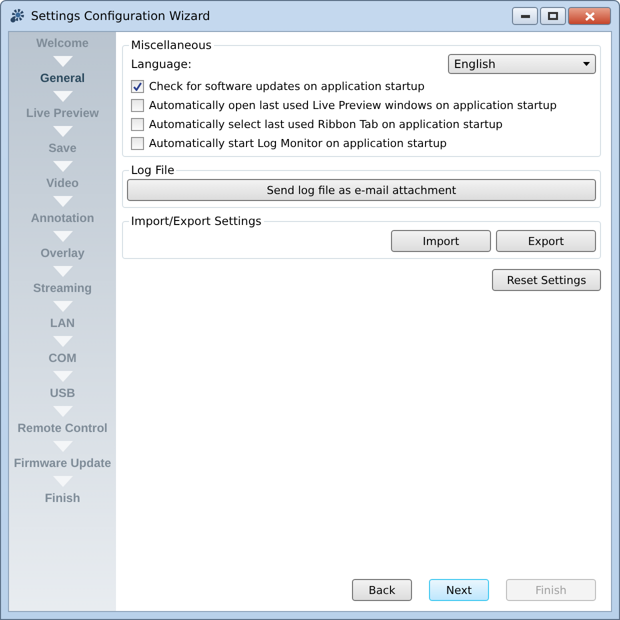 The image size is (620, 620). What do you see at coordinates (171, 45) in the screenshot?
I see `group-title: Miscellaneous` at bounding box center [171, 45].